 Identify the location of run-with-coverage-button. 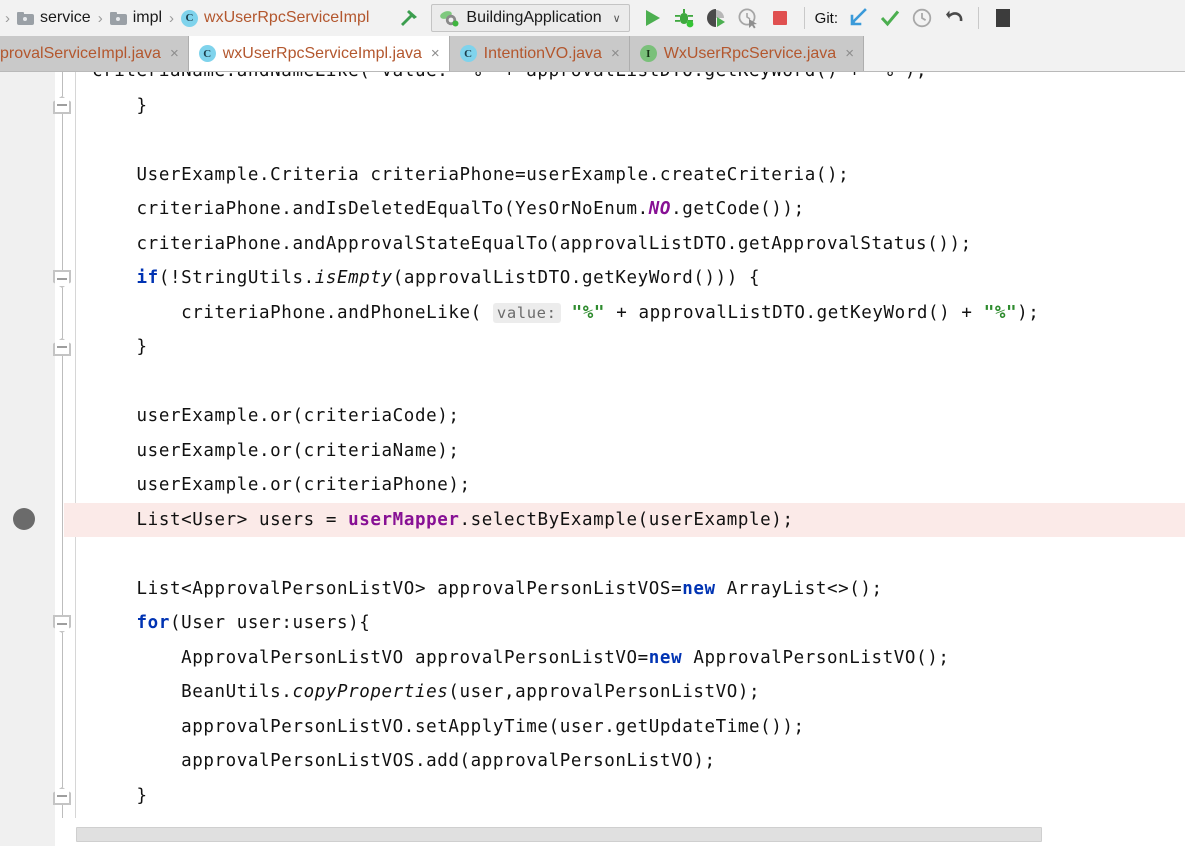
(716, 18).